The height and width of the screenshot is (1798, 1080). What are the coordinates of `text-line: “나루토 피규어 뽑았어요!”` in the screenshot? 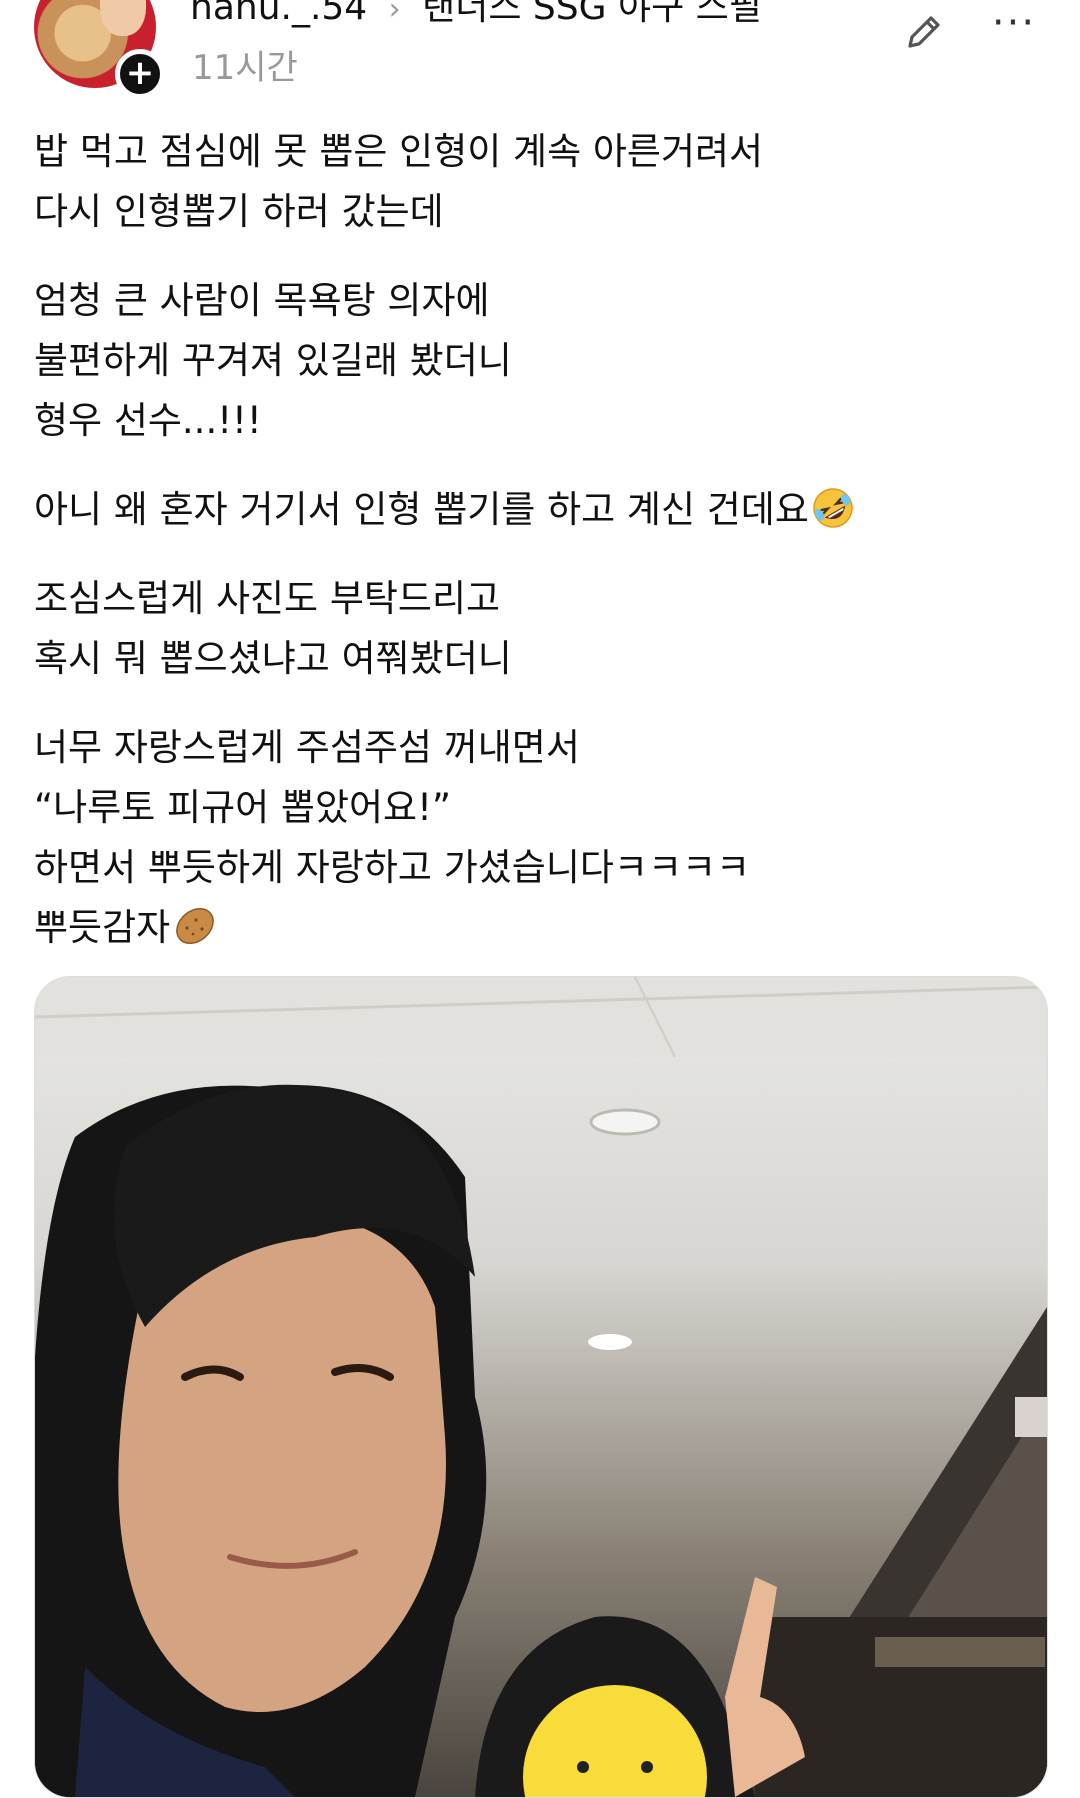 It's located at (243, 807).